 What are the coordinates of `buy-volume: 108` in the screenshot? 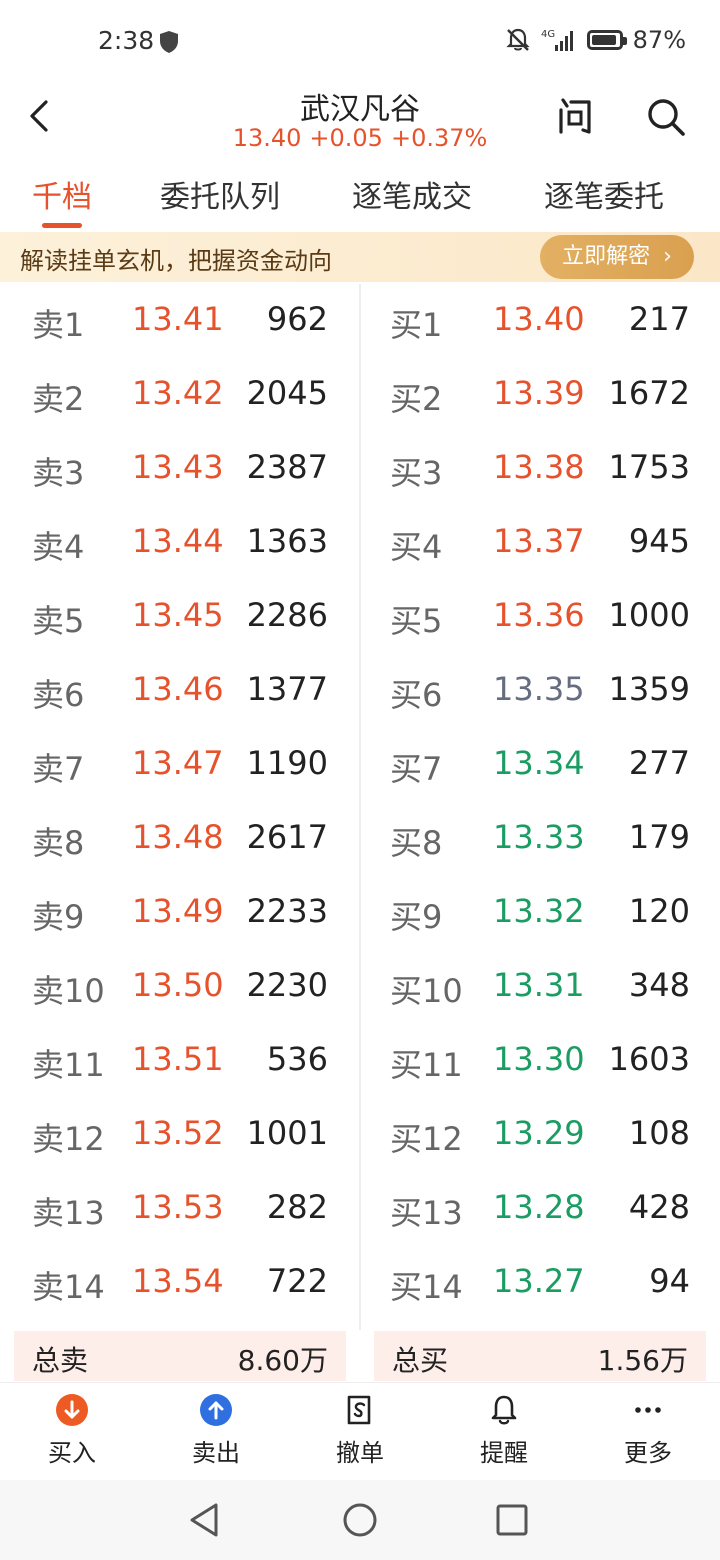 It's located at (659, 1133).